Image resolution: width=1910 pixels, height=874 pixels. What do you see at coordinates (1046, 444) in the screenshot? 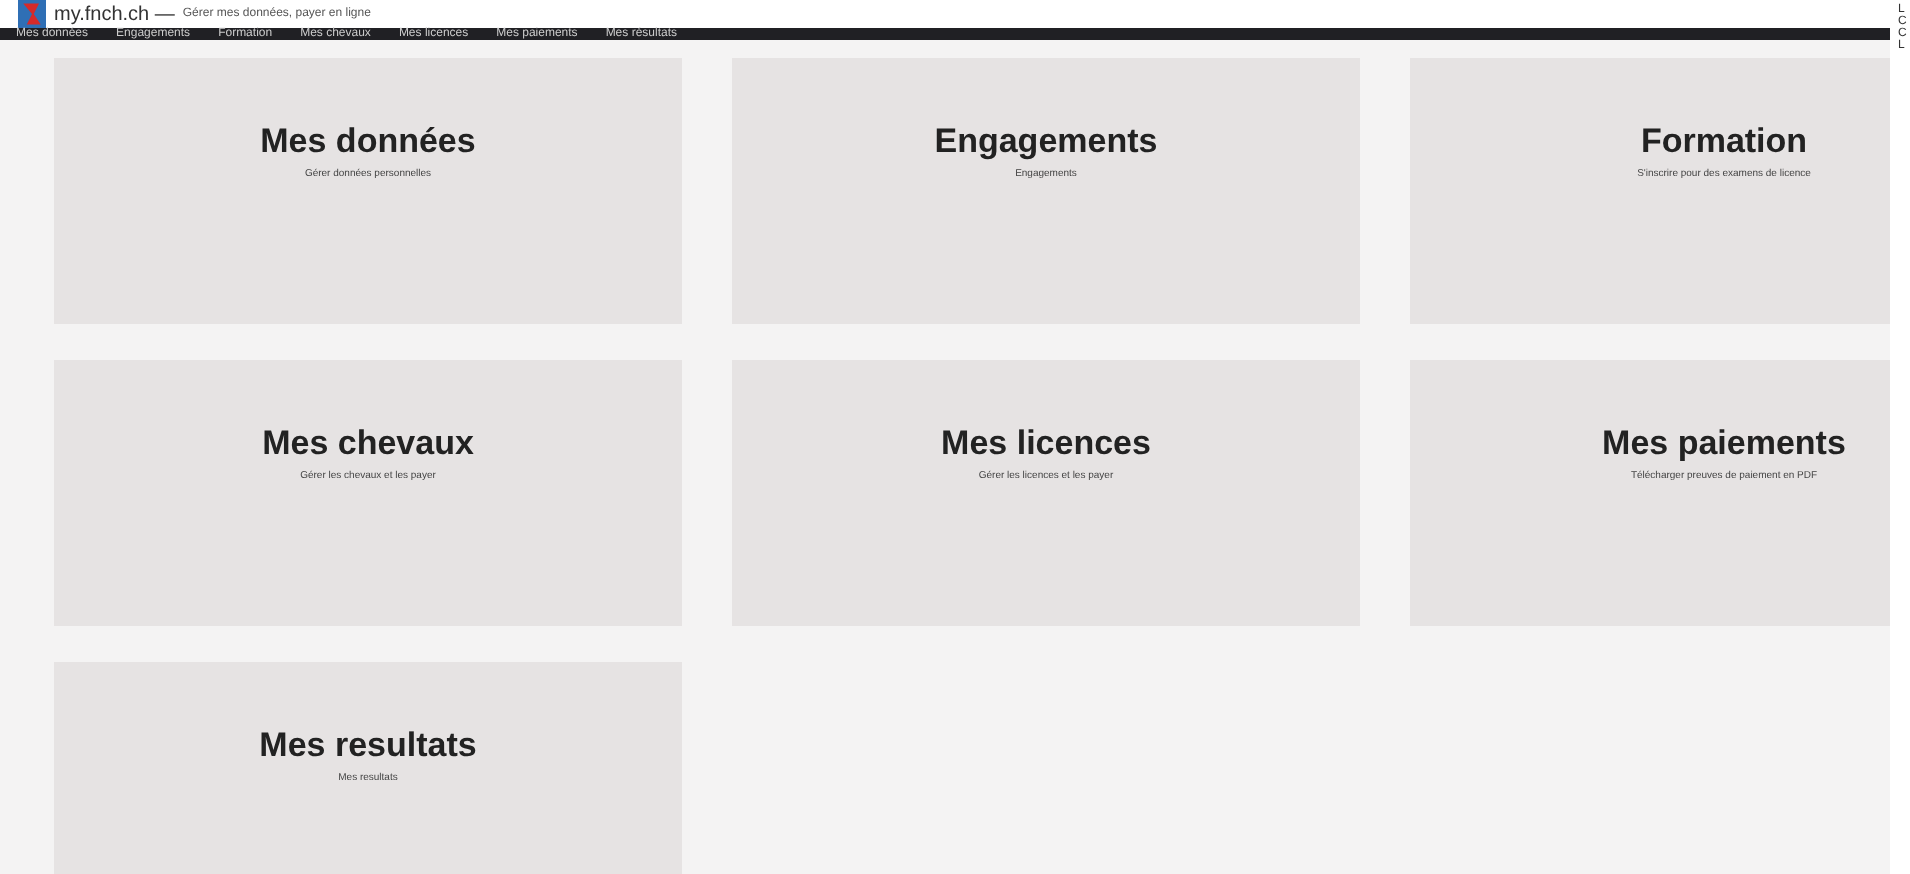
I see `tile-title: Mes licences` at bounding box center [1046, 444].